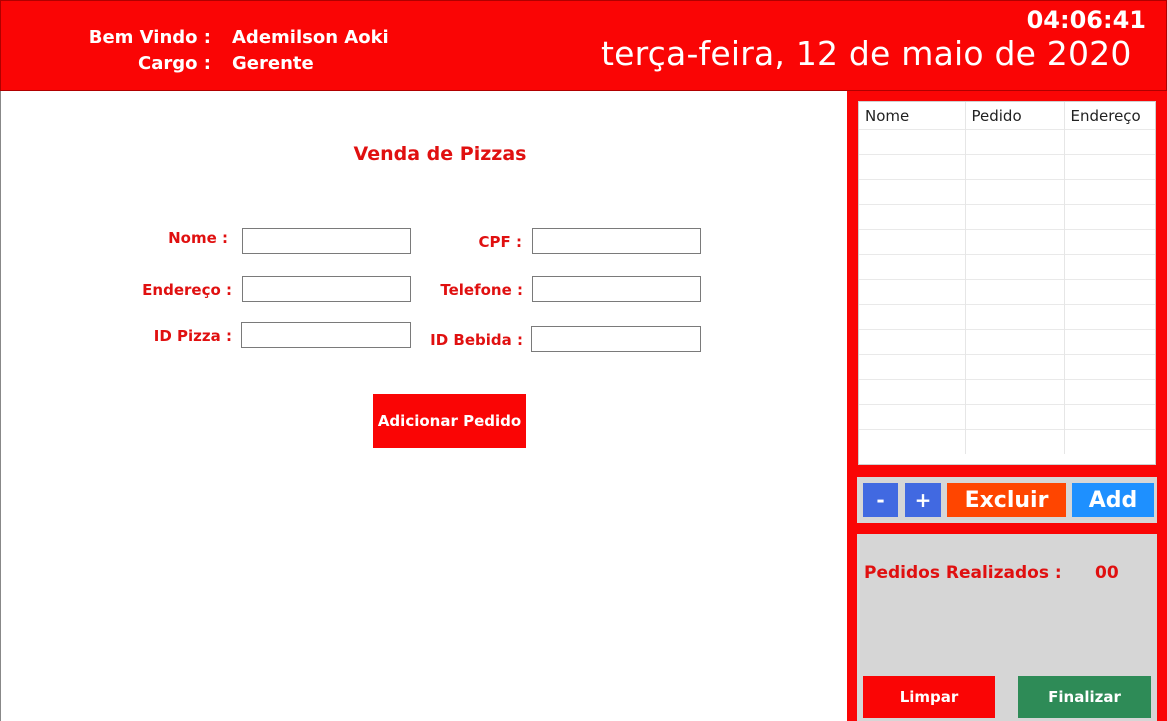 This screenshot has width=1167, height=721. I want to click on phone-field, so click(616, 289).